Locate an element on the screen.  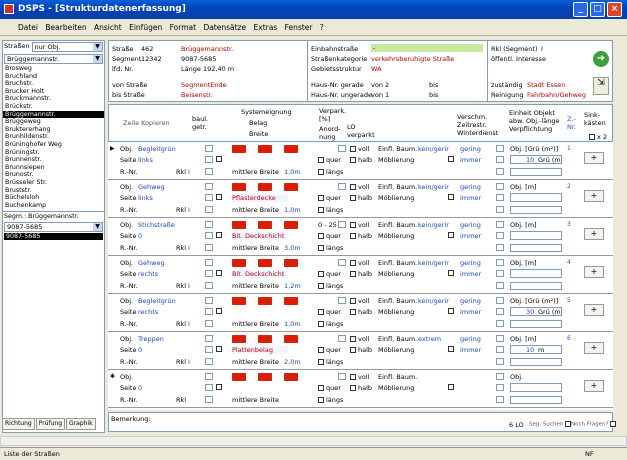
verpark-value: 0 - 25 is located at coordinates (327, 225).